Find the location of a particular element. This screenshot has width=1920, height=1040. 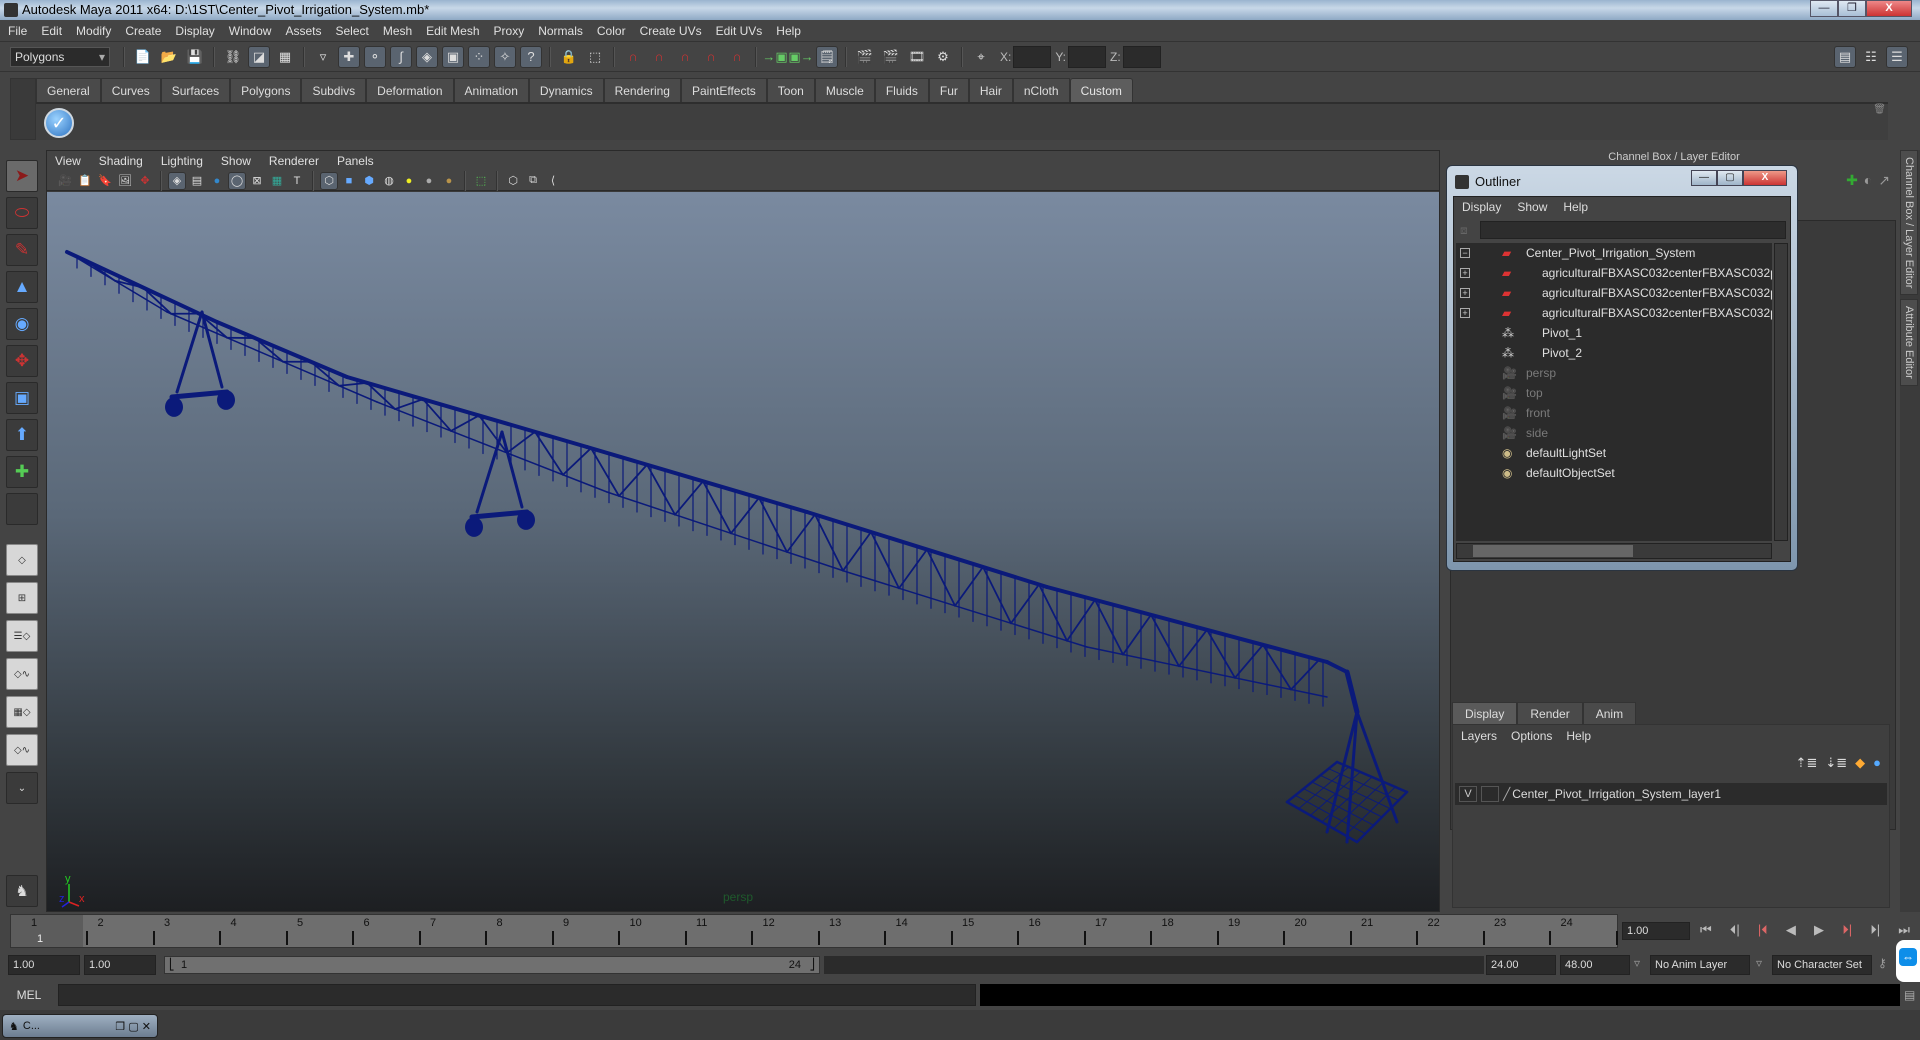

transform-mode-dropdown-icon: ⌖ is located at coordinates (981, 57).